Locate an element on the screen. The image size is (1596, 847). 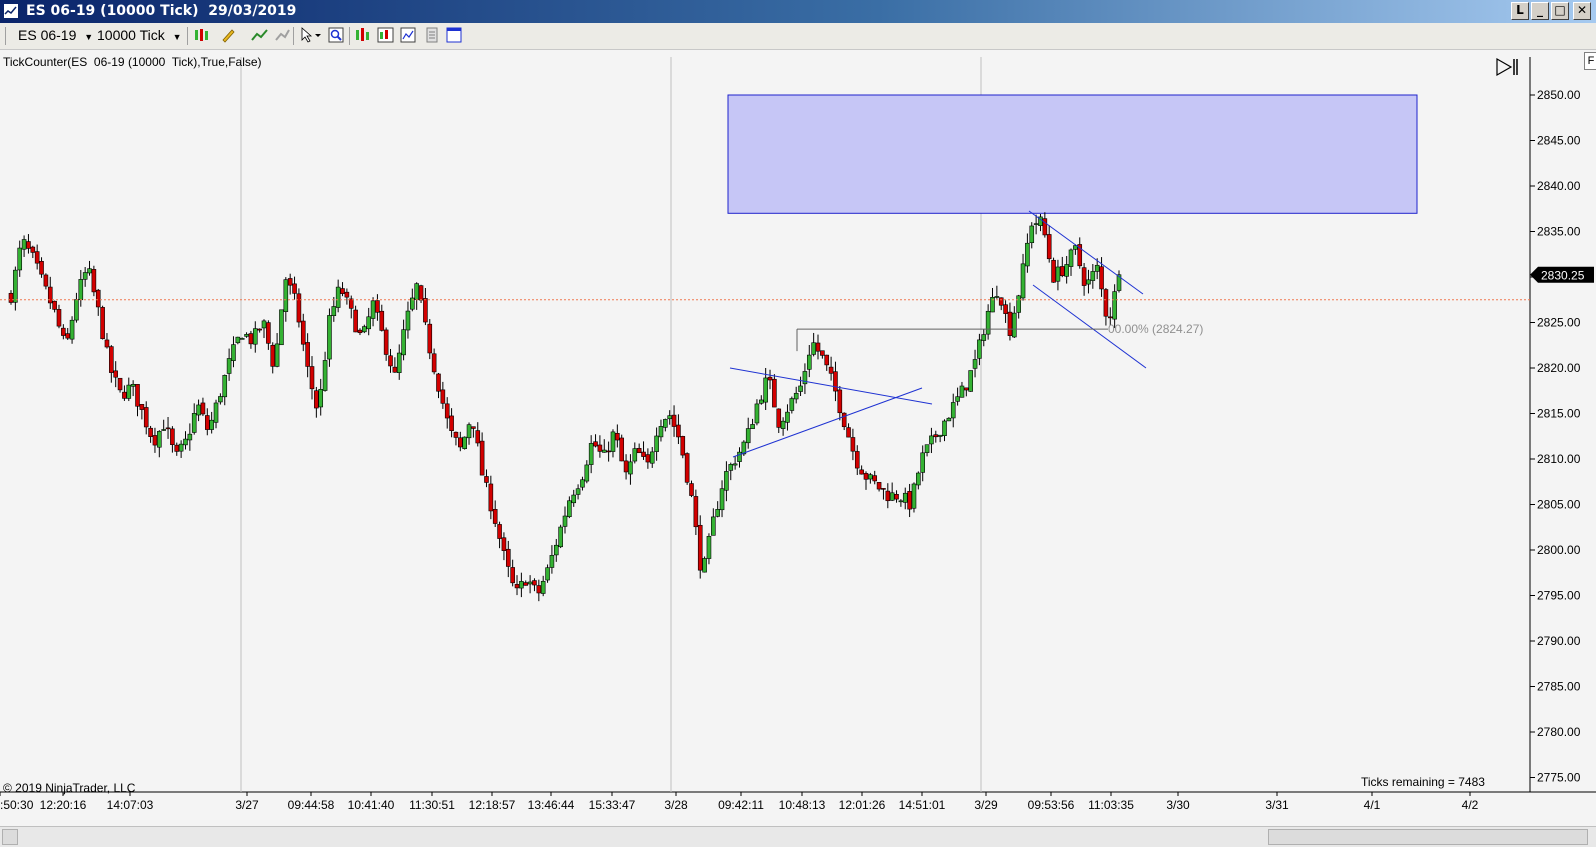
restore-button: □ is located at coordinates (1560, 11).